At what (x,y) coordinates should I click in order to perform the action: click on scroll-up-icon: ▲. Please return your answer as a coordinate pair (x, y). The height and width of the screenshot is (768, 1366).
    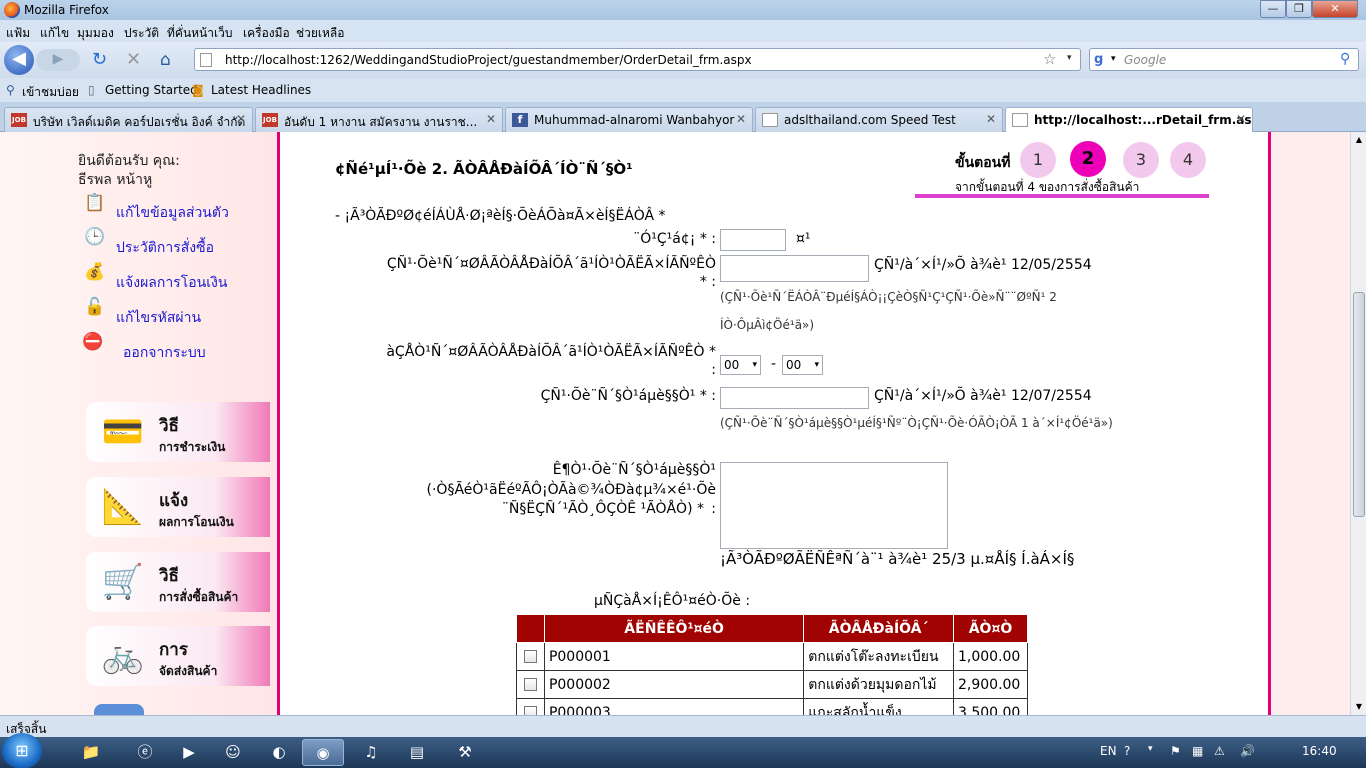
    Looking at the image, I should click on (1358, 140).